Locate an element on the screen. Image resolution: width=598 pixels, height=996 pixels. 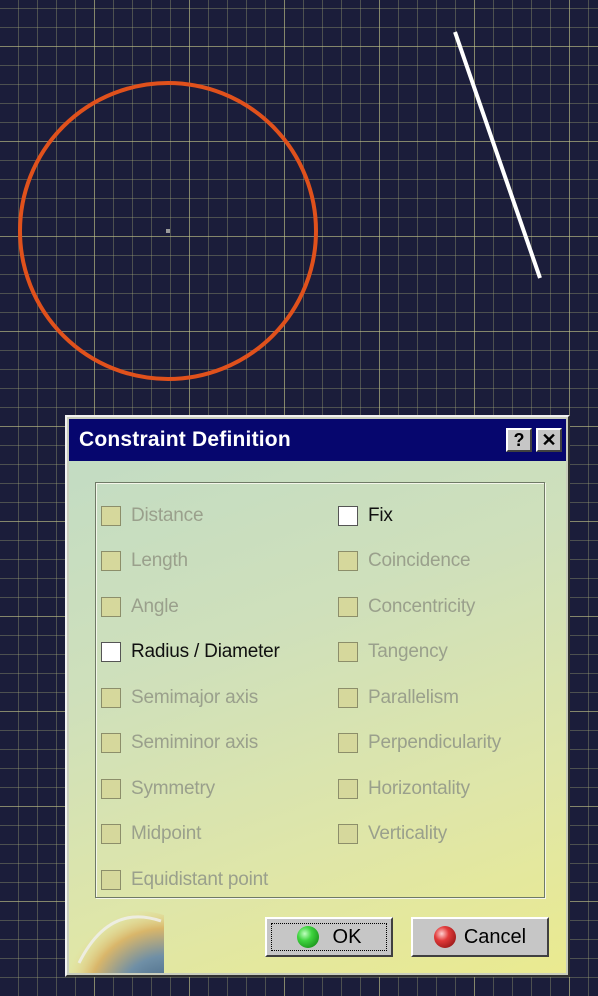
constraint-label: Fix is located at coordinates (380, 515).